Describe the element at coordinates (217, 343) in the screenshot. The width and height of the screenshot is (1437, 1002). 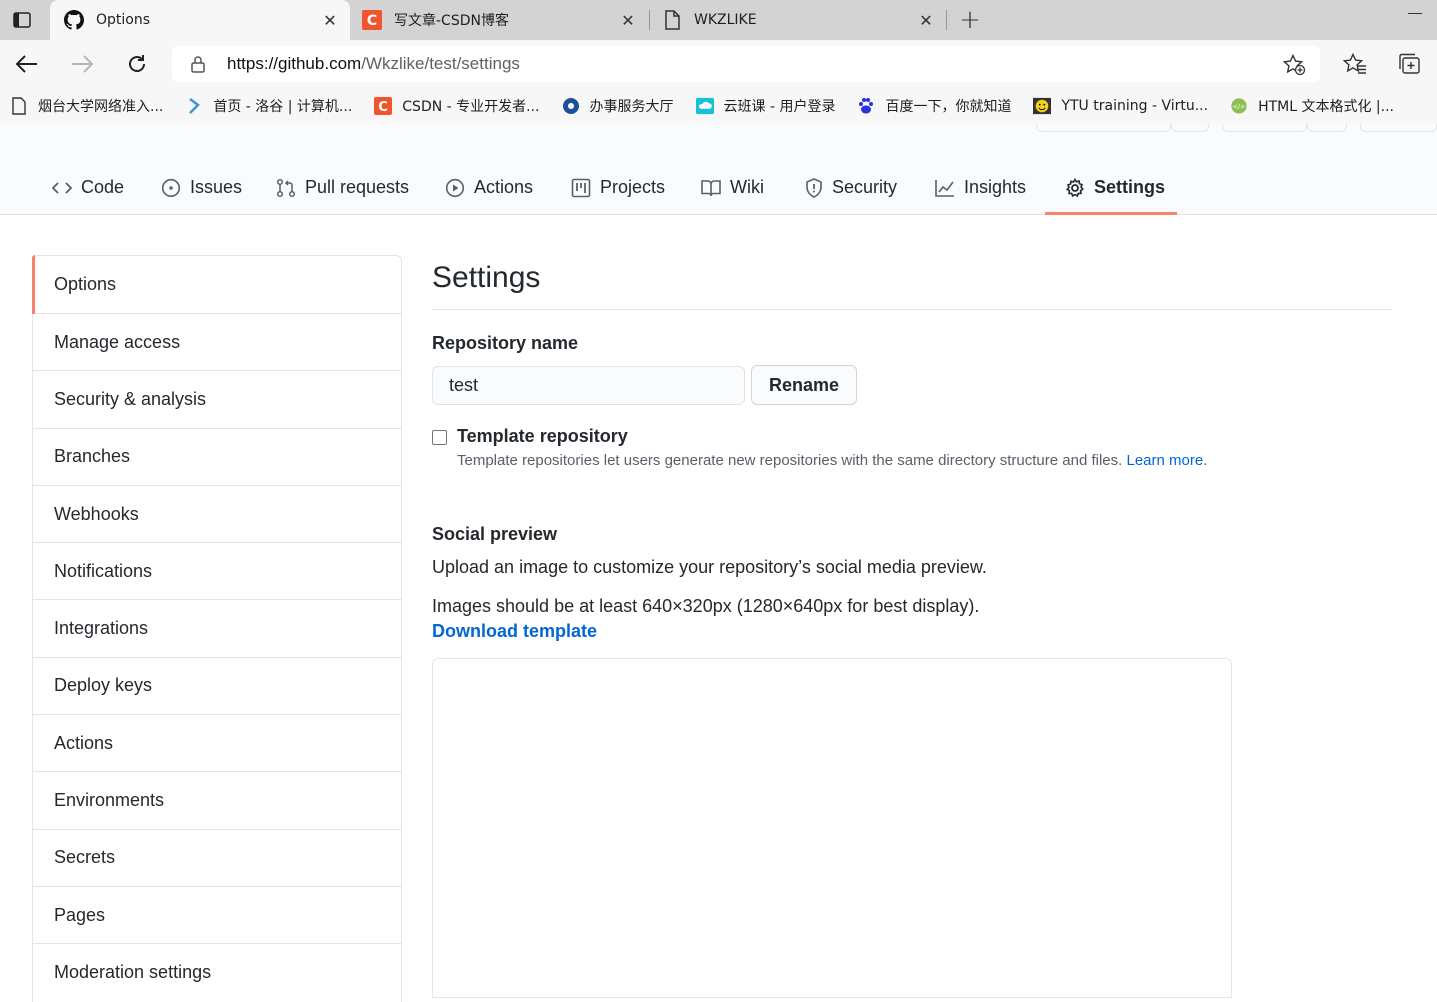
I see `sidebar-item-manage-access: Manage access` at that location.